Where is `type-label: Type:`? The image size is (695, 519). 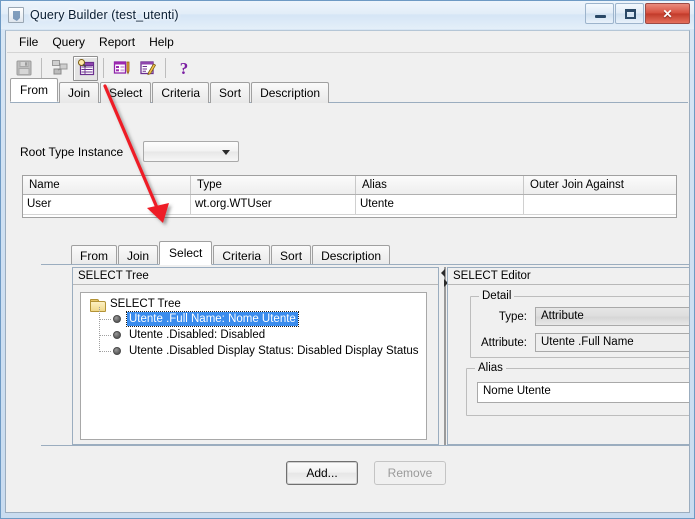 type-label: Type: is located at coordinates (512, 316).